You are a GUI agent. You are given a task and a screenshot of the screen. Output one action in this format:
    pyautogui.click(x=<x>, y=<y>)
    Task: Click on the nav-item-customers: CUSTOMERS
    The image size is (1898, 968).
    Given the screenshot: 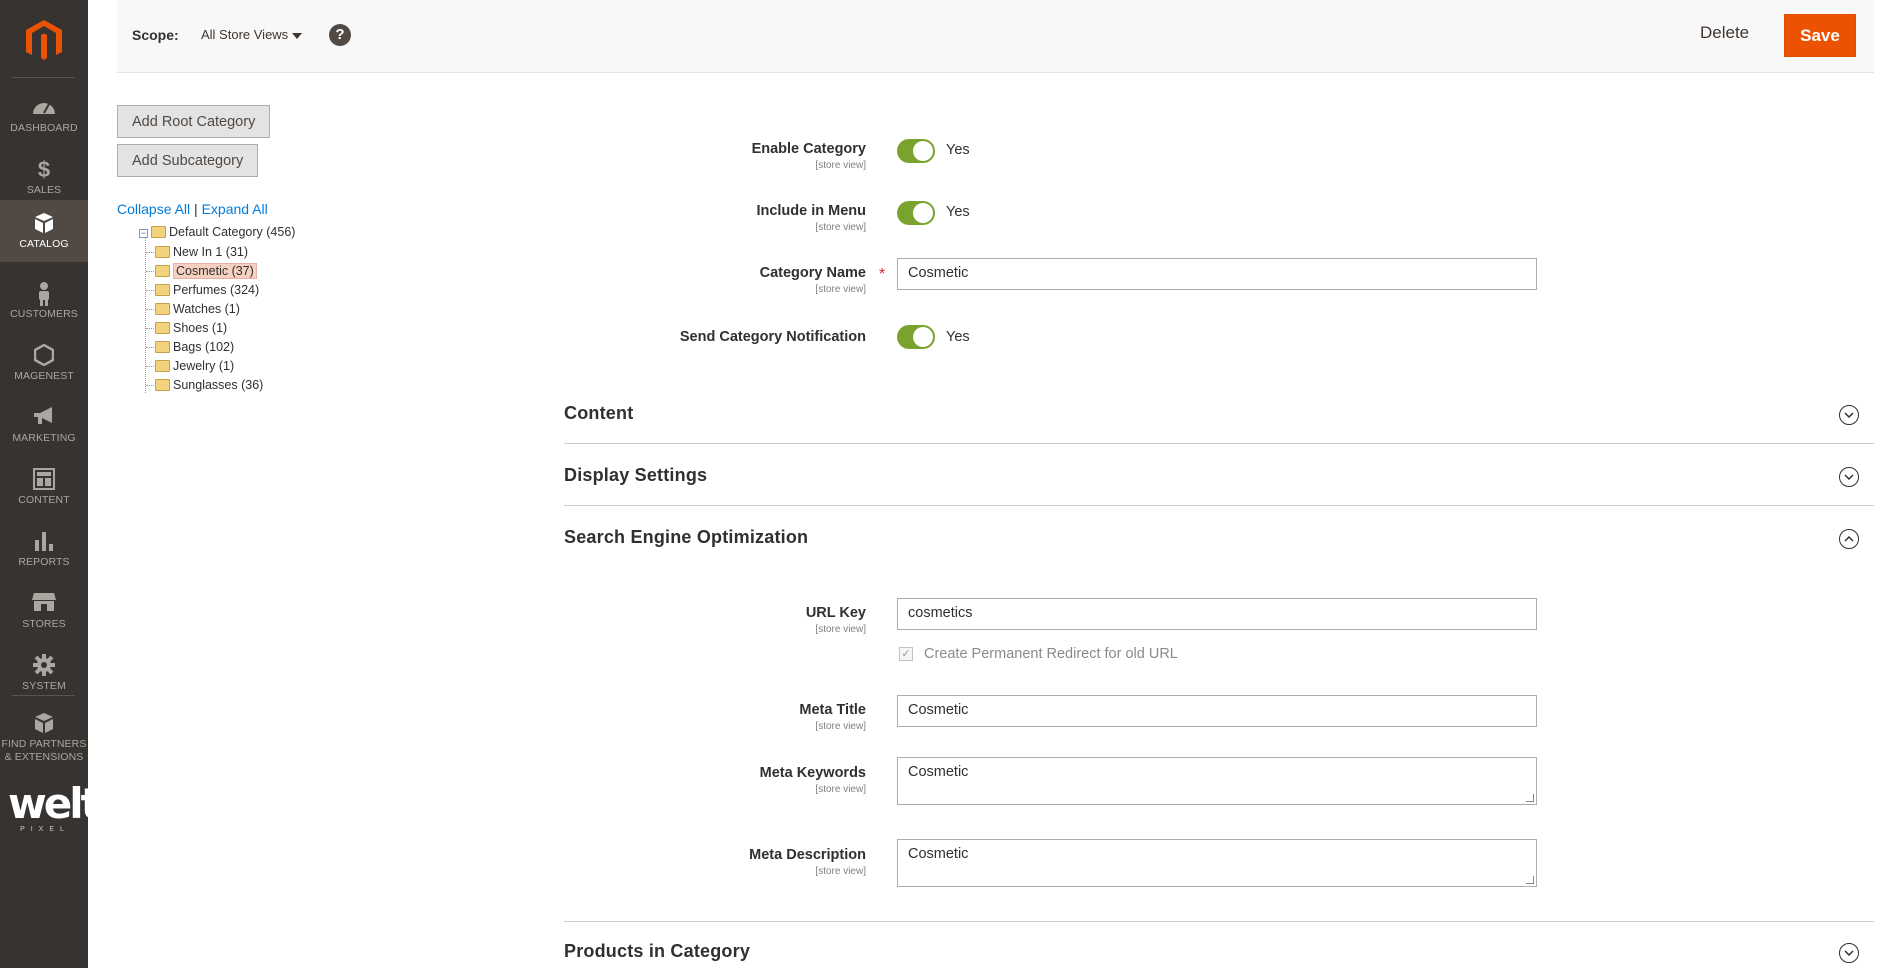 What is the action you would take?
    pyautogui.click(x=44, y=300)
    